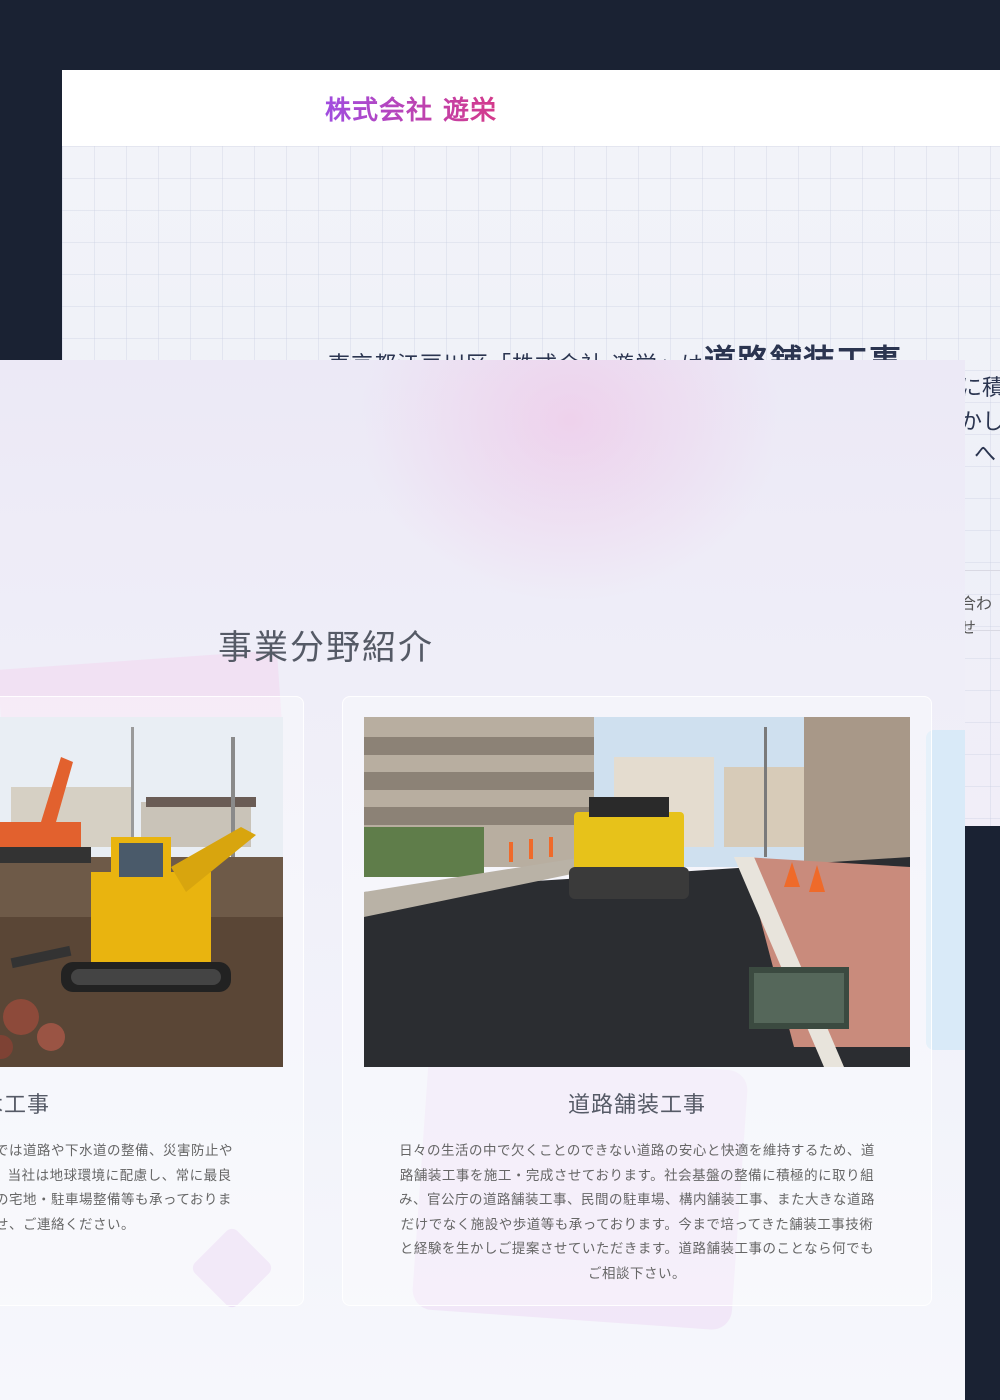 The image size is (1000, 1400). What do you see at coordinates (980, 388) in the screenshot?
I see `hero-text-fragment: に積` at bounding box center [980, 388].